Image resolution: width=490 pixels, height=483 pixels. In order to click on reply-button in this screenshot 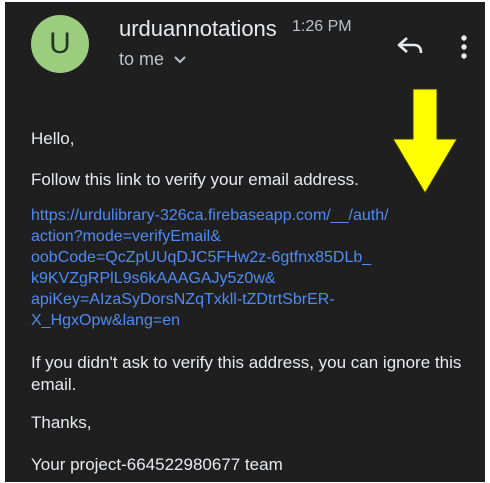, I will do `click(410, 46)`.